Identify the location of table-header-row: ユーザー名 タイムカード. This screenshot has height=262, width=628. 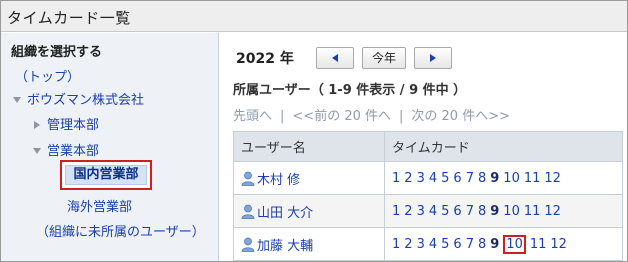
(428, 146).